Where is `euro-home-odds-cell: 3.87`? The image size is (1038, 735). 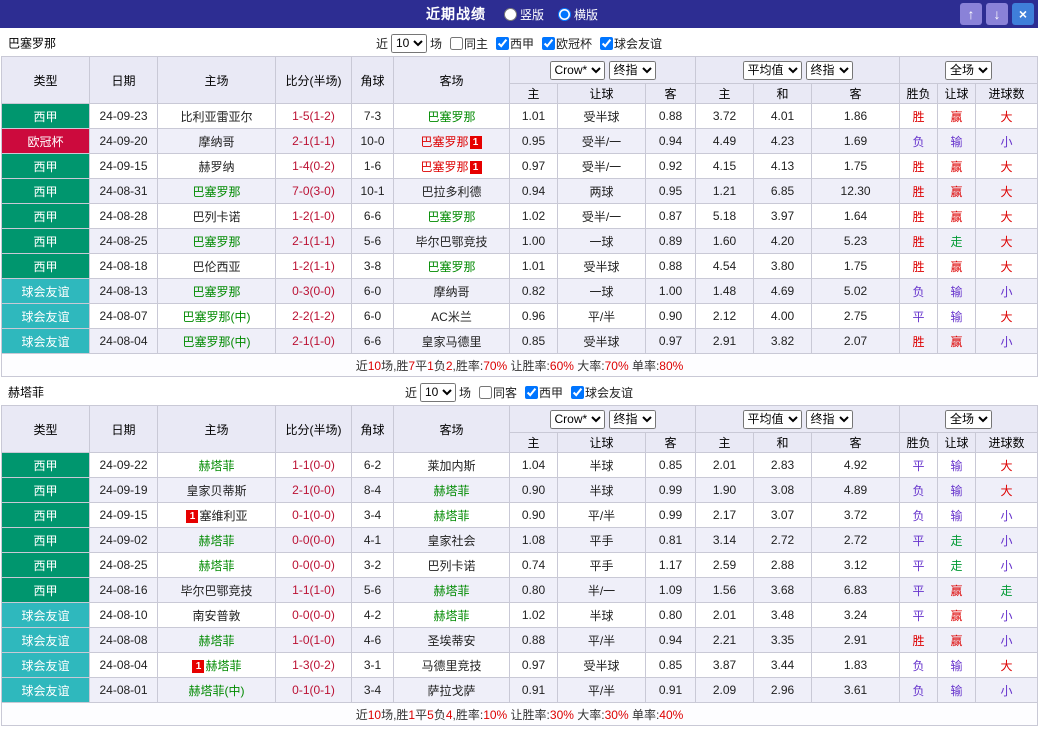
euro-home-odds-cell: 3.87 is located at coordinates (725, 665).